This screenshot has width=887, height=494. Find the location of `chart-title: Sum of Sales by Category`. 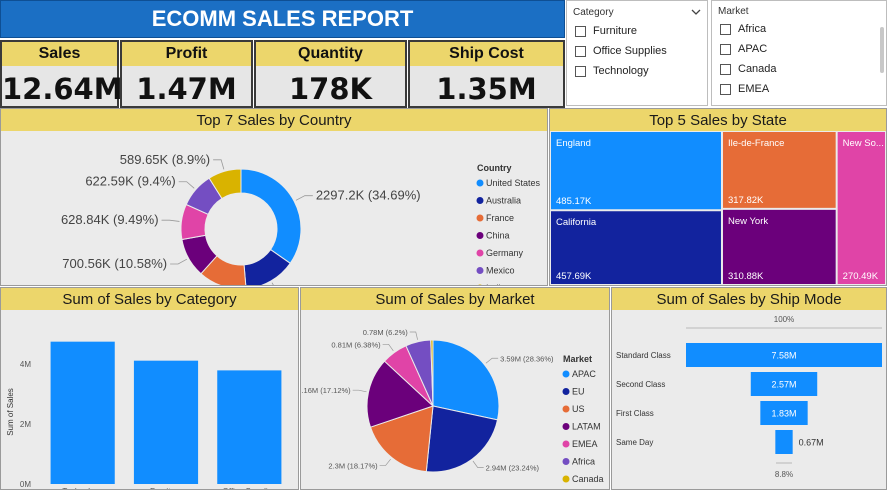

chart-title: Sum of Sales by Category is located at coordinates (149, 299).